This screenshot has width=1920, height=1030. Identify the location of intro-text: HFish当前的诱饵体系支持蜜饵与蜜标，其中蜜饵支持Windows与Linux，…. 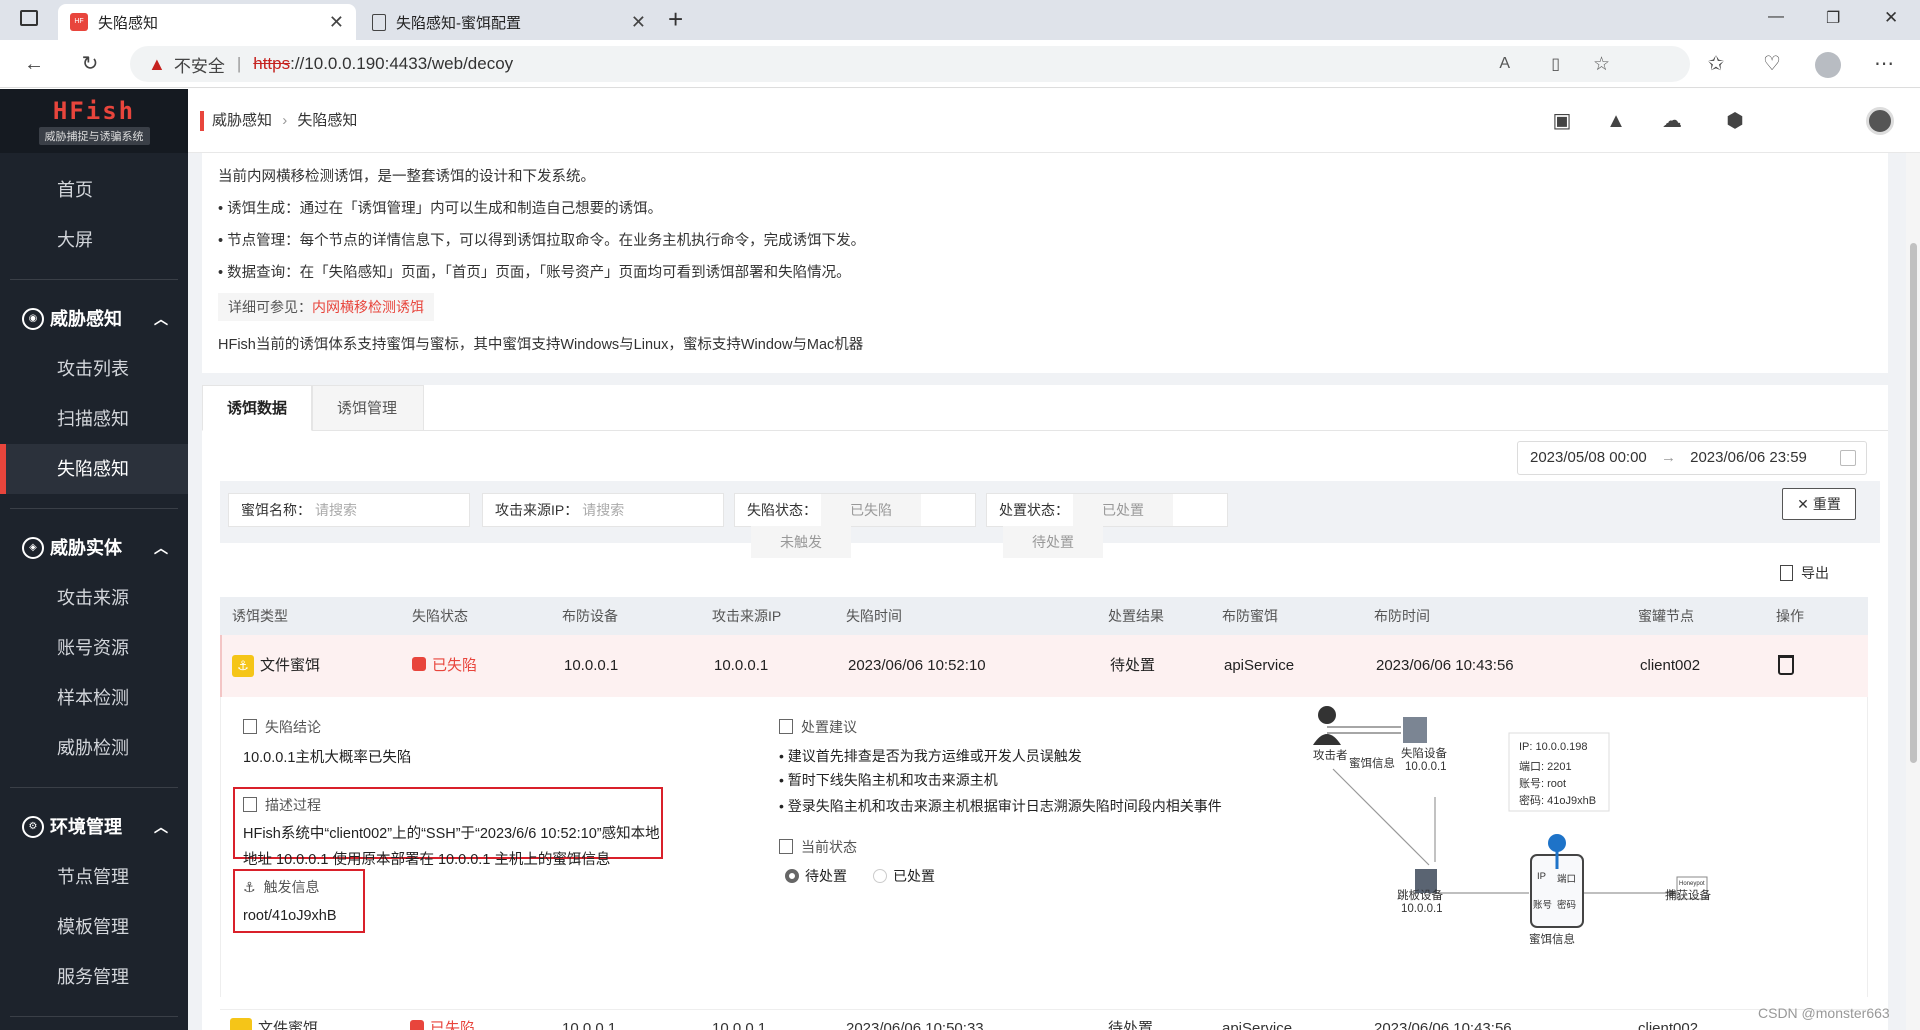
(541, 345).